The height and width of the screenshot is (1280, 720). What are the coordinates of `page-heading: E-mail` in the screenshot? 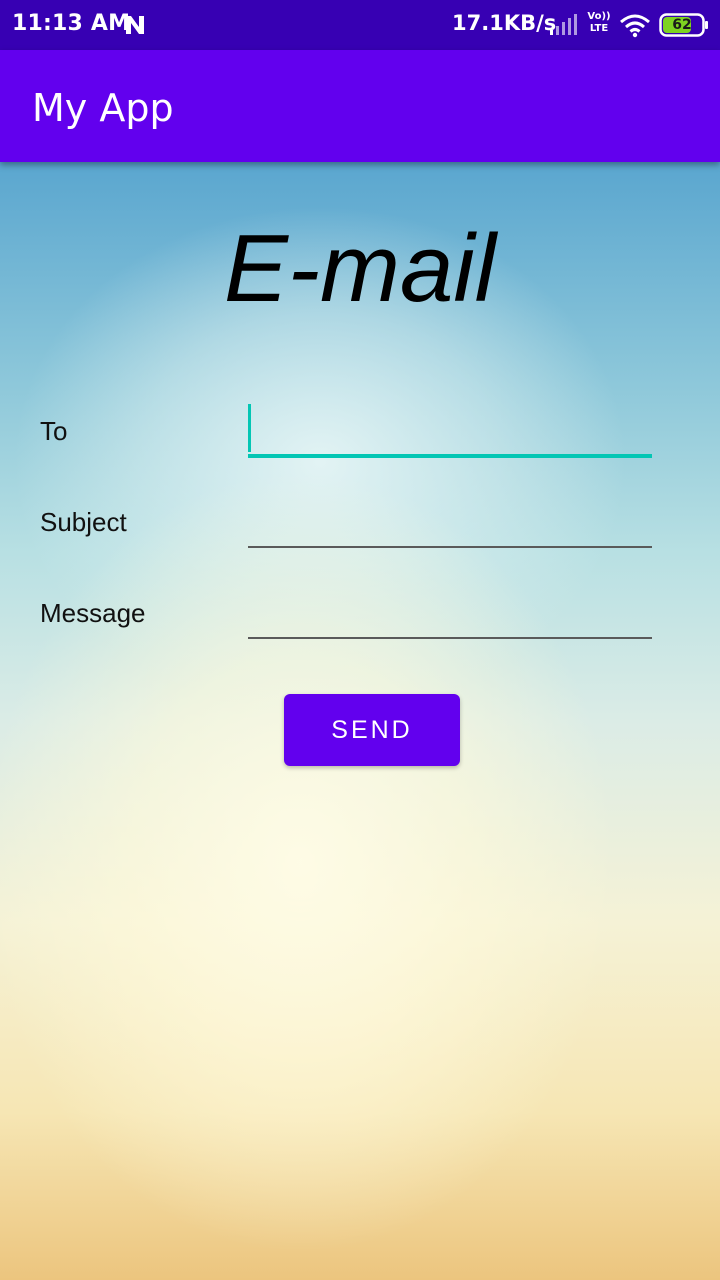 It's located at (359, 268).